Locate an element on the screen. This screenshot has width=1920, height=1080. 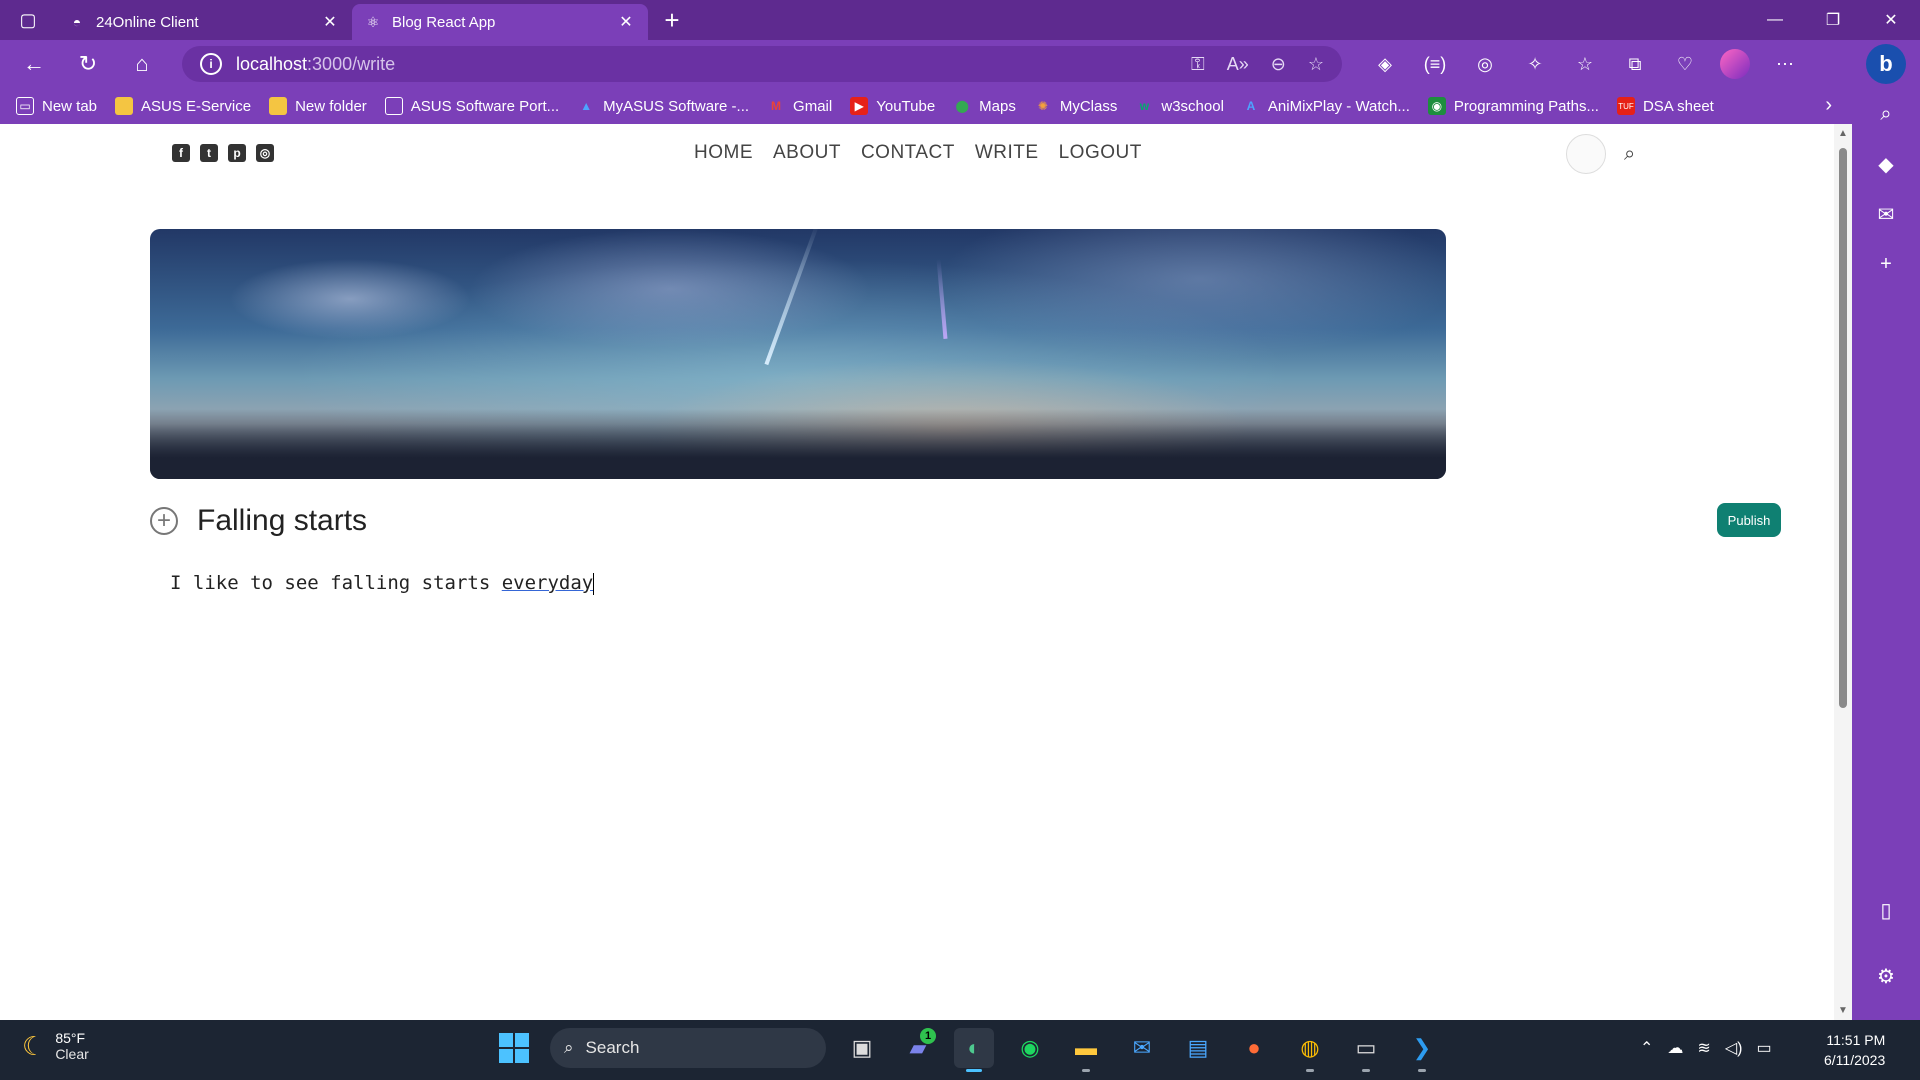
bookmark-gmail: M Gmail is located at coordinates (799, 106).